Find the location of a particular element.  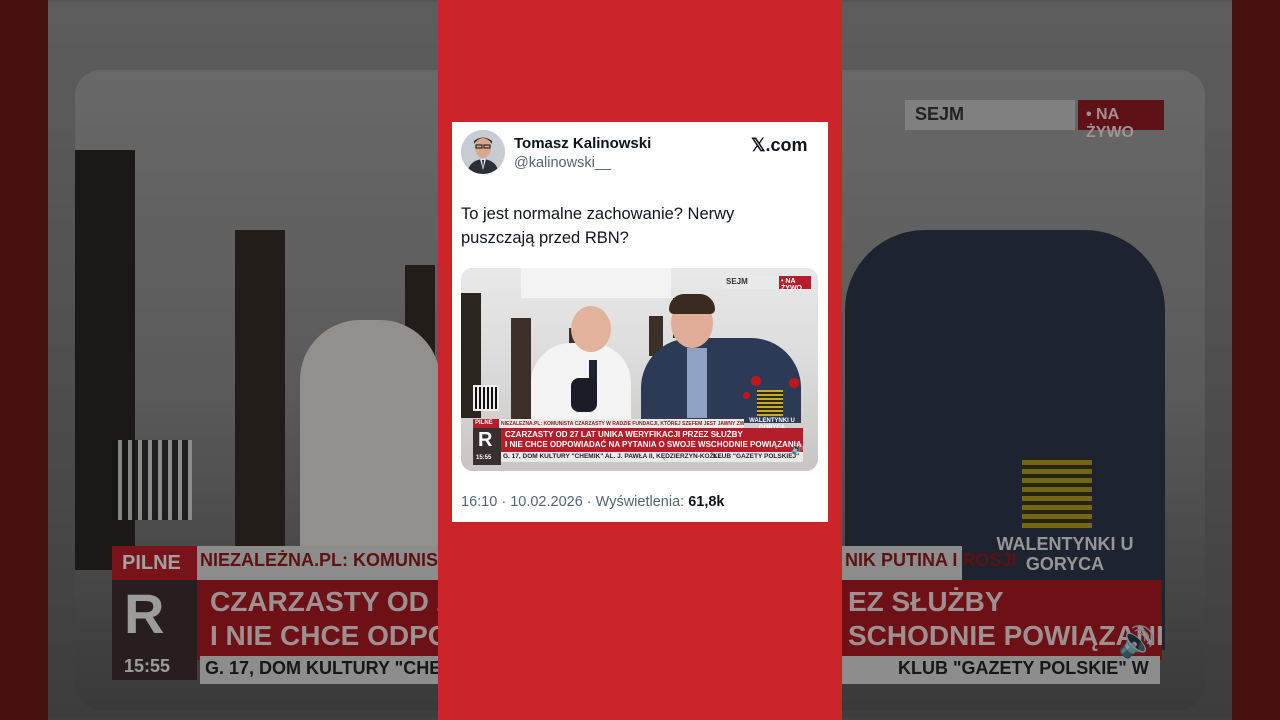

tweet-time: 16:10 is located at coordinates (479, 502).